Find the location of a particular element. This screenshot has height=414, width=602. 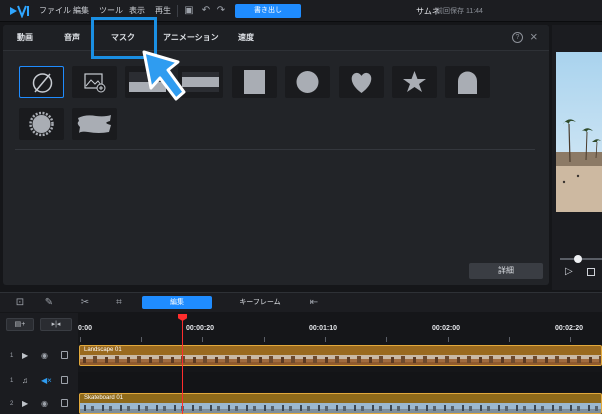

video-clip: Skateboard 01 is located at coordinates (340, 403).